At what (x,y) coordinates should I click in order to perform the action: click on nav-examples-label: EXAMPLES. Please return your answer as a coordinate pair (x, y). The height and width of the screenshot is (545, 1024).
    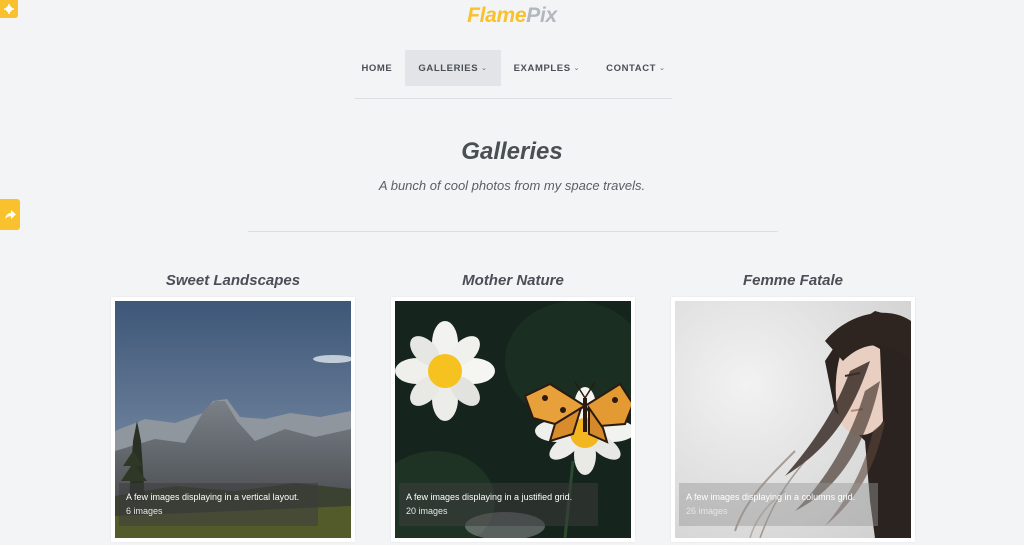
    Looking at the image, I should click on (542, 68).